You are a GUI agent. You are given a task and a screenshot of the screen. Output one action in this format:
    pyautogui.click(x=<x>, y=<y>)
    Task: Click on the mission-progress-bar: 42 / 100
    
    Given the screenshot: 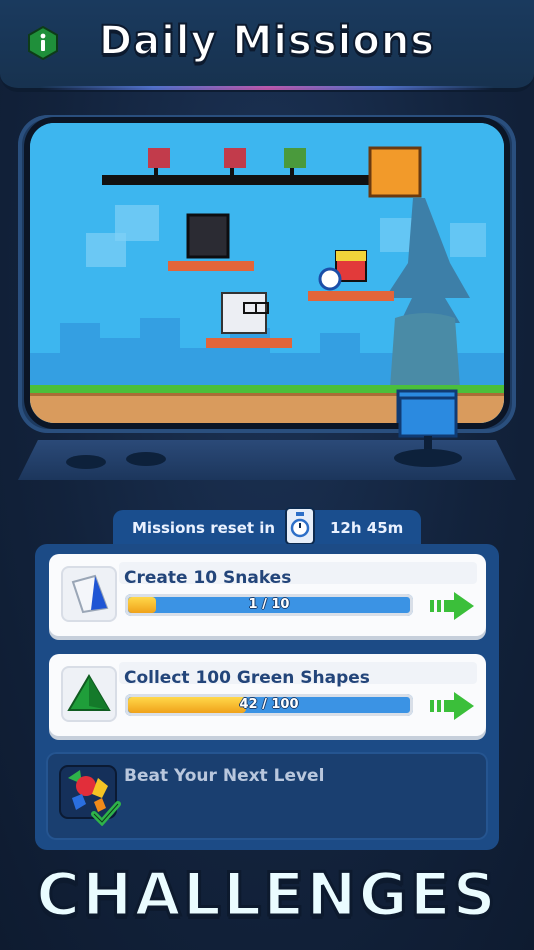 What is the action you would take?
    pyautogui.click(x=269, y=705)
    